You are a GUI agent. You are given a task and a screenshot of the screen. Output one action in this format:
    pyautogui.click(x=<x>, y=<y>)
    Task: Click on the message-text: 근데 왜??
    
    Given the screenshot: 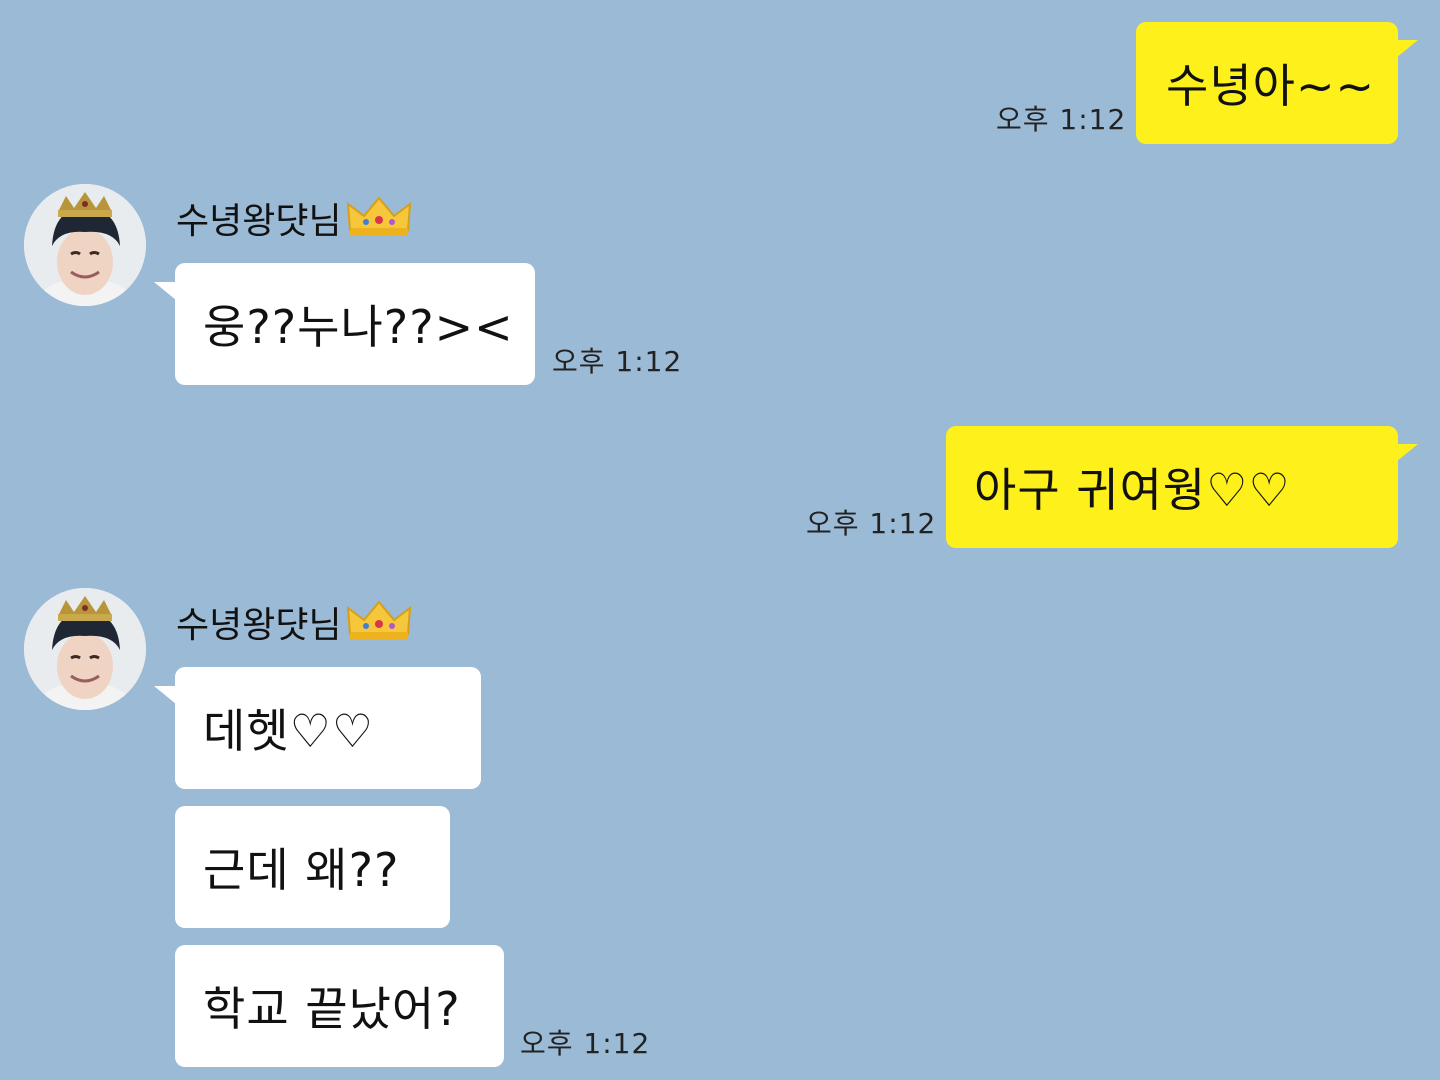 What is the action you would take?
    pyautogui.click(x=301, y=870)
    